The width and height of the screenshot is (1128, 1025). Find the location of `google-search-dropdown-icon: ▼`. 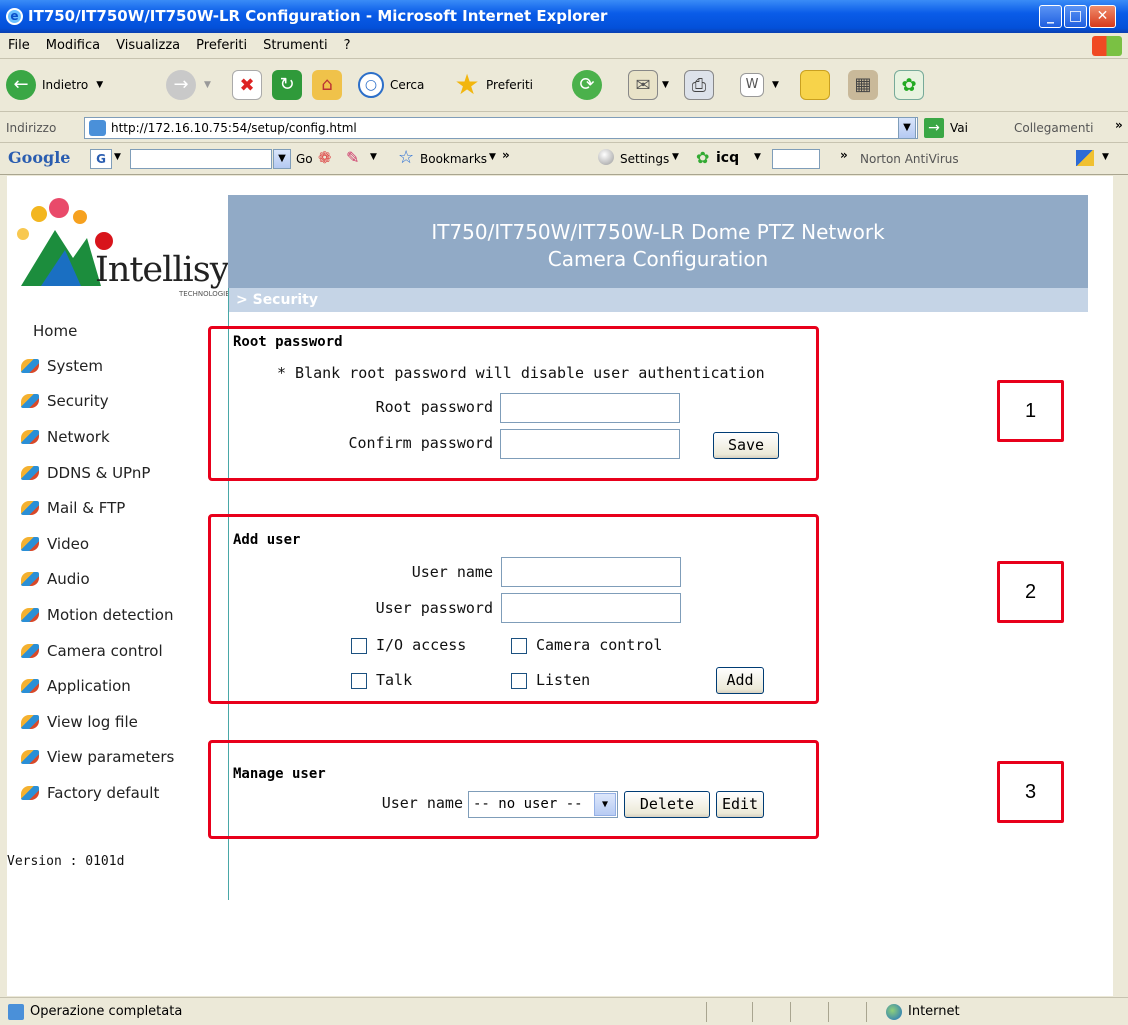

google-search-dropdown-icon: ▼ is located at coordinates (282, 159).